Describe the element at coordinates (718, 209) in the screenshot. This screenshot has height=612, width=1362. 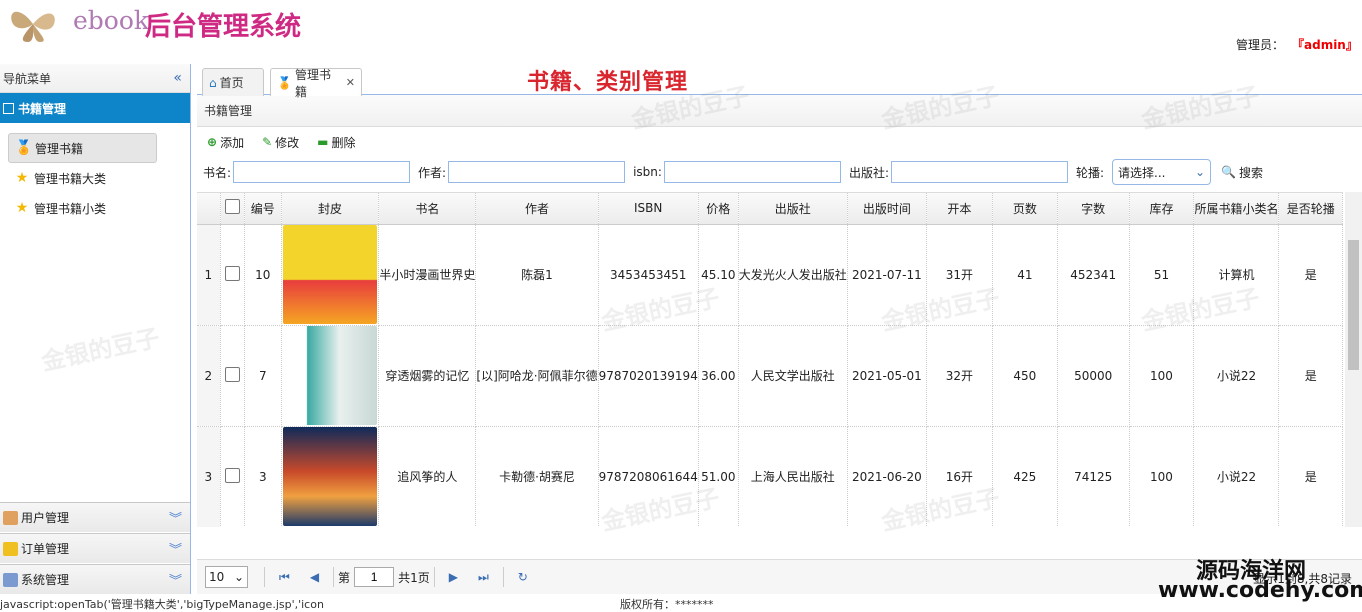
I see `column-header: 价格` at that location.